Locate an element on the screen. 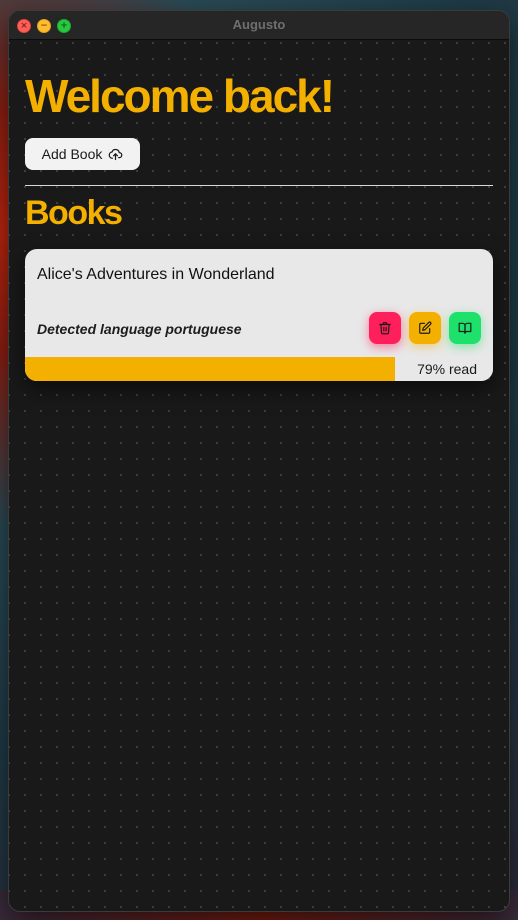  add-book-button: Add Book is located at coordinates (82, 154).